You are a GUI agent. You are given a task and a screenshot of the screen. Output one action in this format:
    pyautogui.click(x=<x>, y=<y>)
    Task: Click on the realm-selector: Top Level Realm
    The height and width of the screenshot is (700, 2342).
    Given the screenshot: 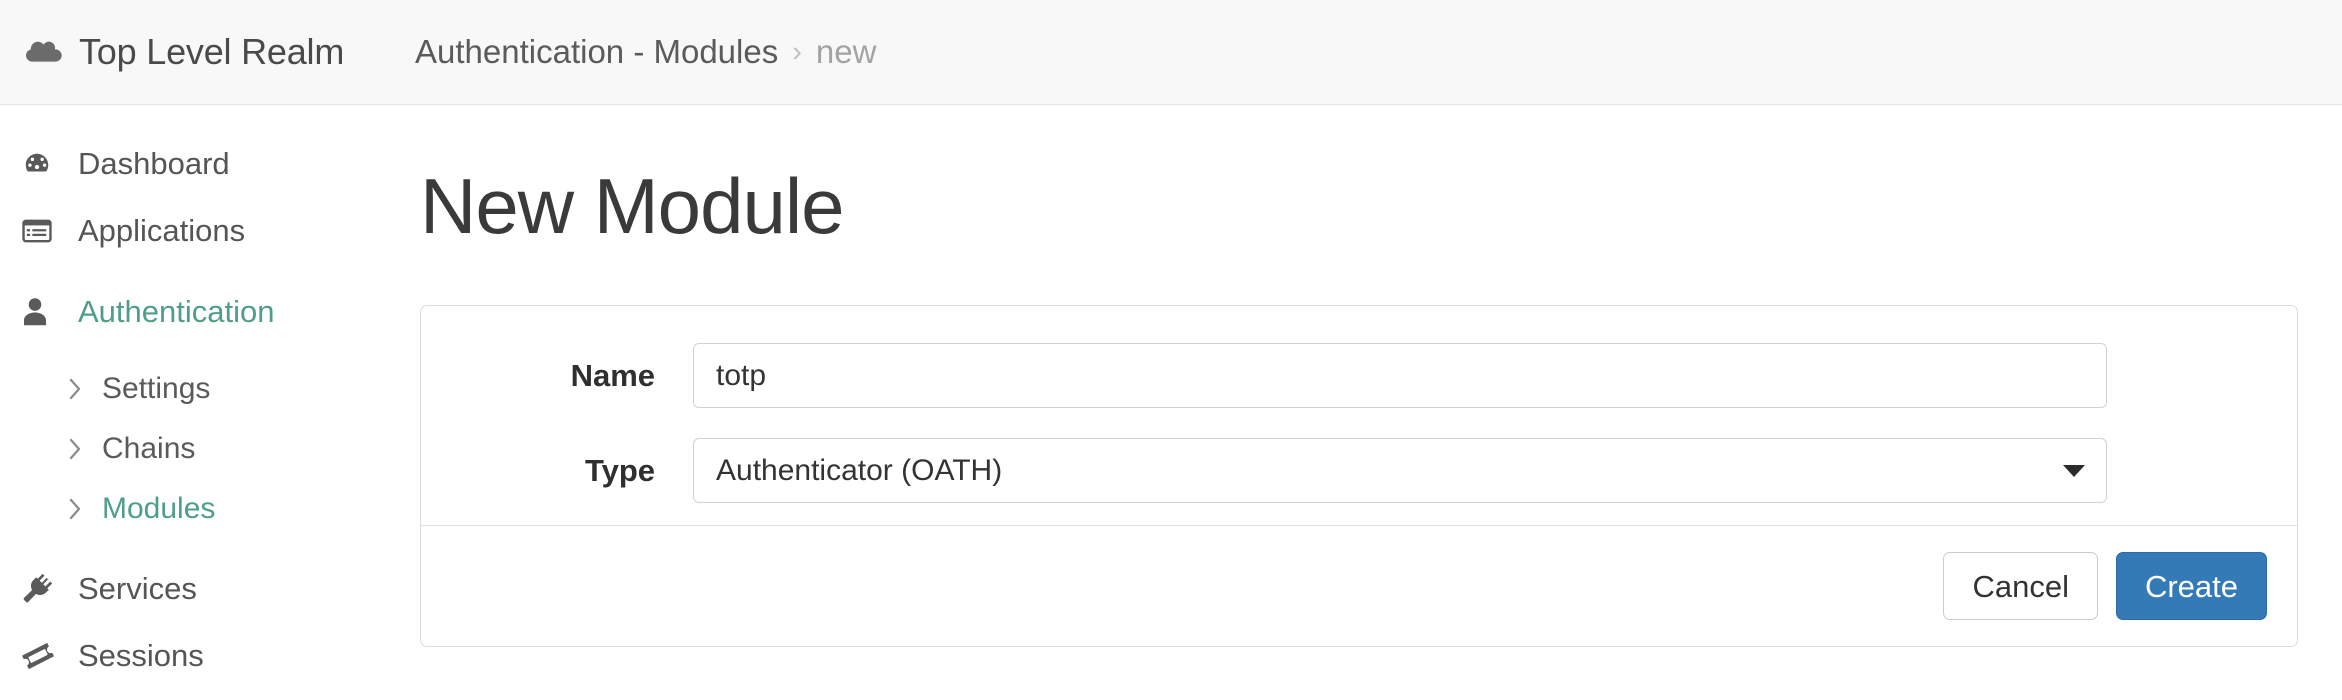 What is the action you would take?
    pyautogui.click(x=207, y=52)
    